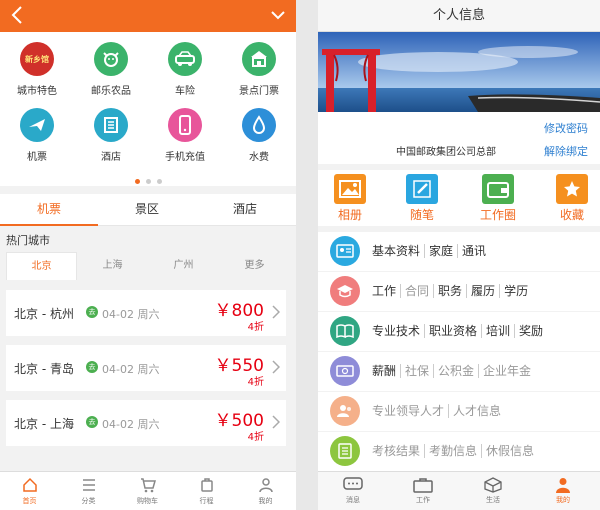 The height and width of the screenshot is (510, 600). I want to click on grid-item-flights: 机票, so click(37, 135).